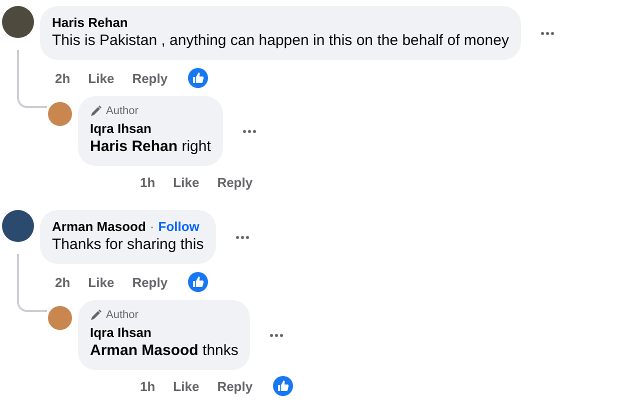 The width and height of the screenshot is (644, 410). What do you see at coordinates (280, 41) in the screenshot?
I see `comment-text: This is Pakistan , anything can happen in this on the behalf of money` at bounding box center [280, 41].